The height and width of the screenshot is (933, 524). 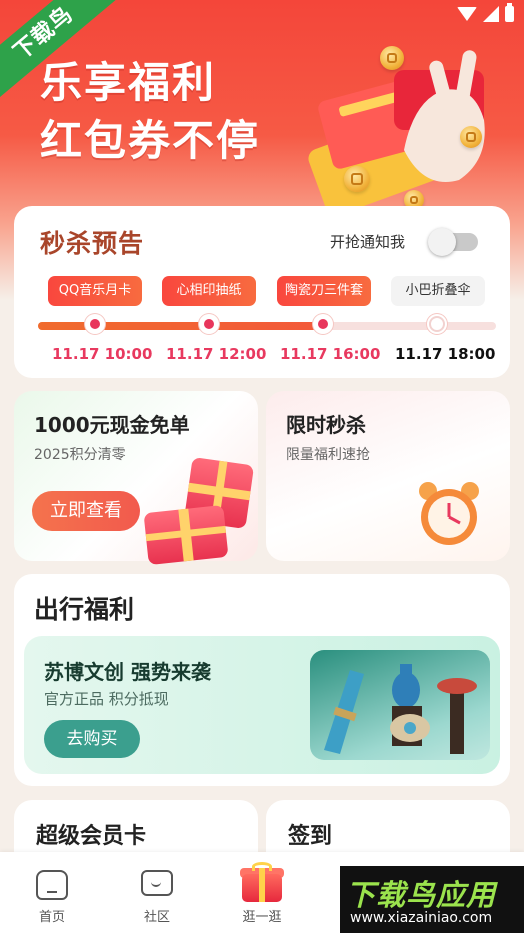 What do you see at coordinates (157, 883) in the screenshot?
I see `chat-icon` at bounding box center [157, 883].